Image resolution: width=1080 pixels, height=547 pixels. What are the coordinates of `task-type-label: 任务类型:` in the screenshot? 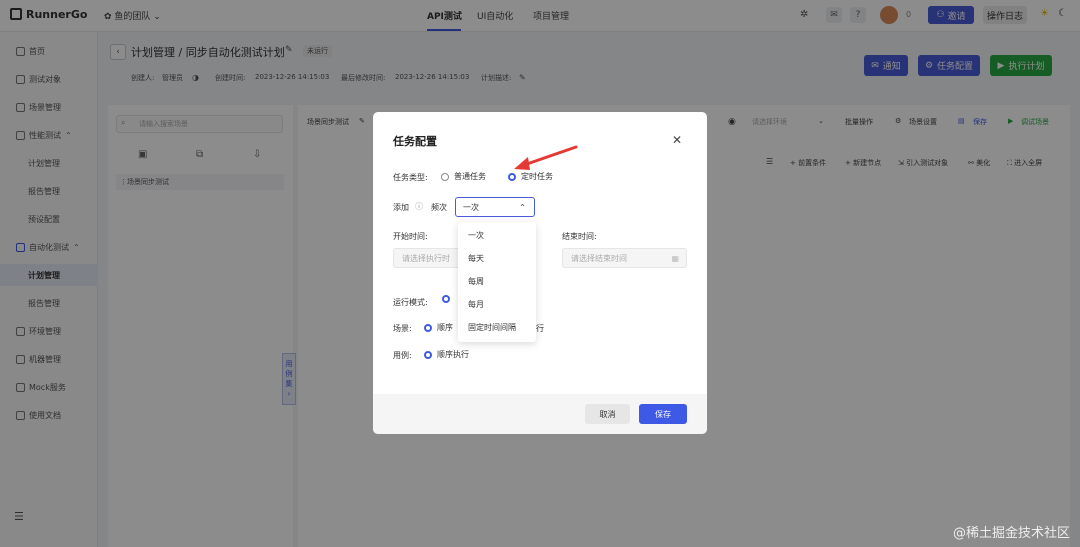 It's located at (410, 177).